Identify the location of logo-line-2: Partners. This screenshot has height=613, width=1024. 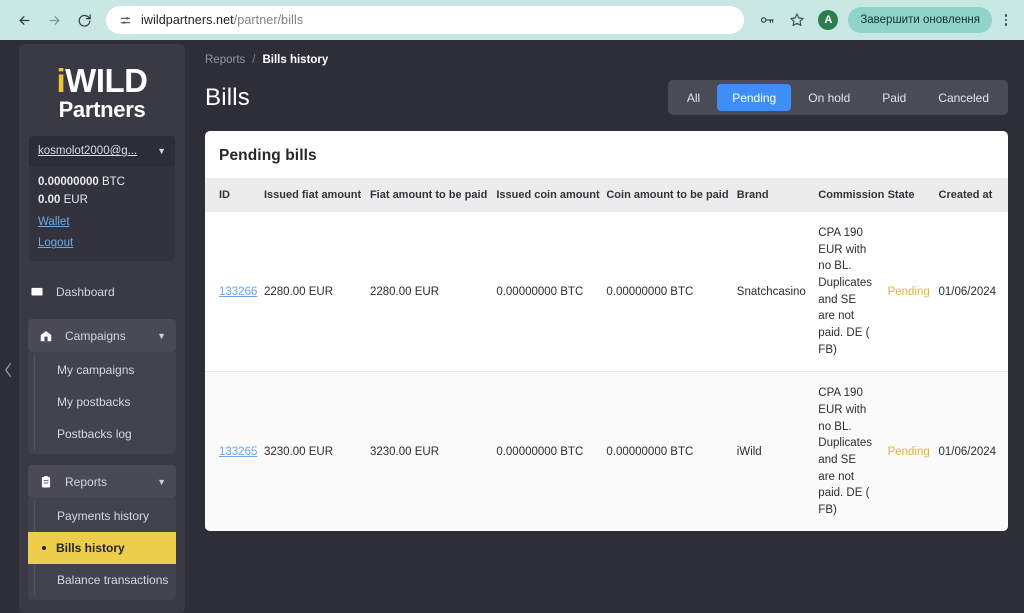
(102, 109).